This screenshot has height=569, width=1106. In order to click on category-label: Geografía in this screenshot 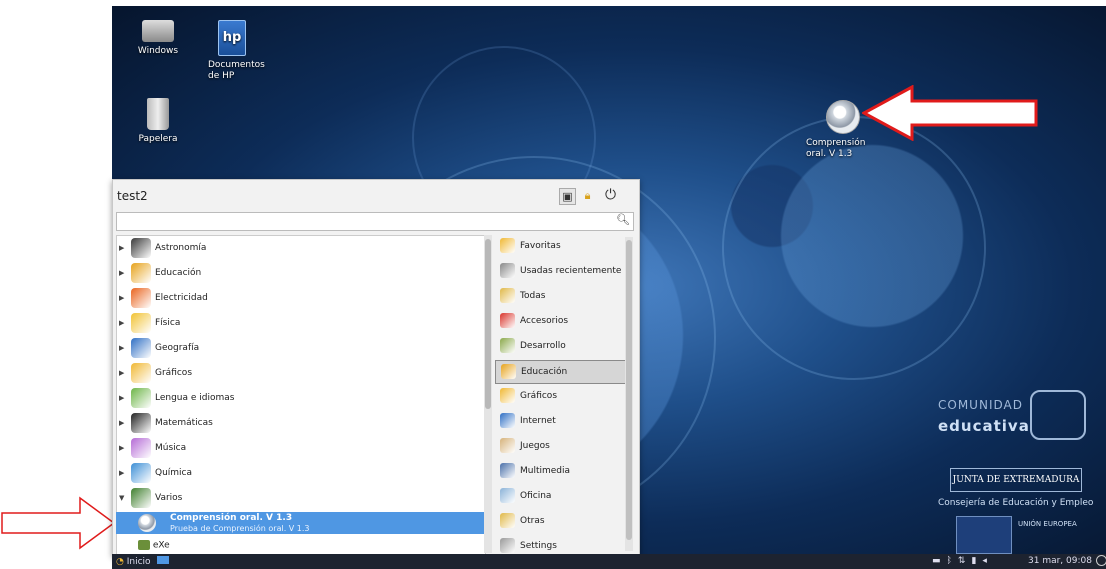, I will do `click(177, 348)`.